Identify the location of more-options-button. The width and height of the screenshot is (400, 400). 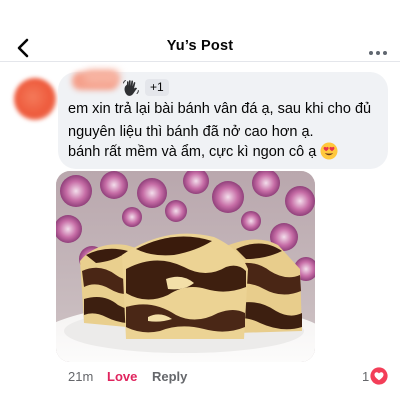
(378, 49).